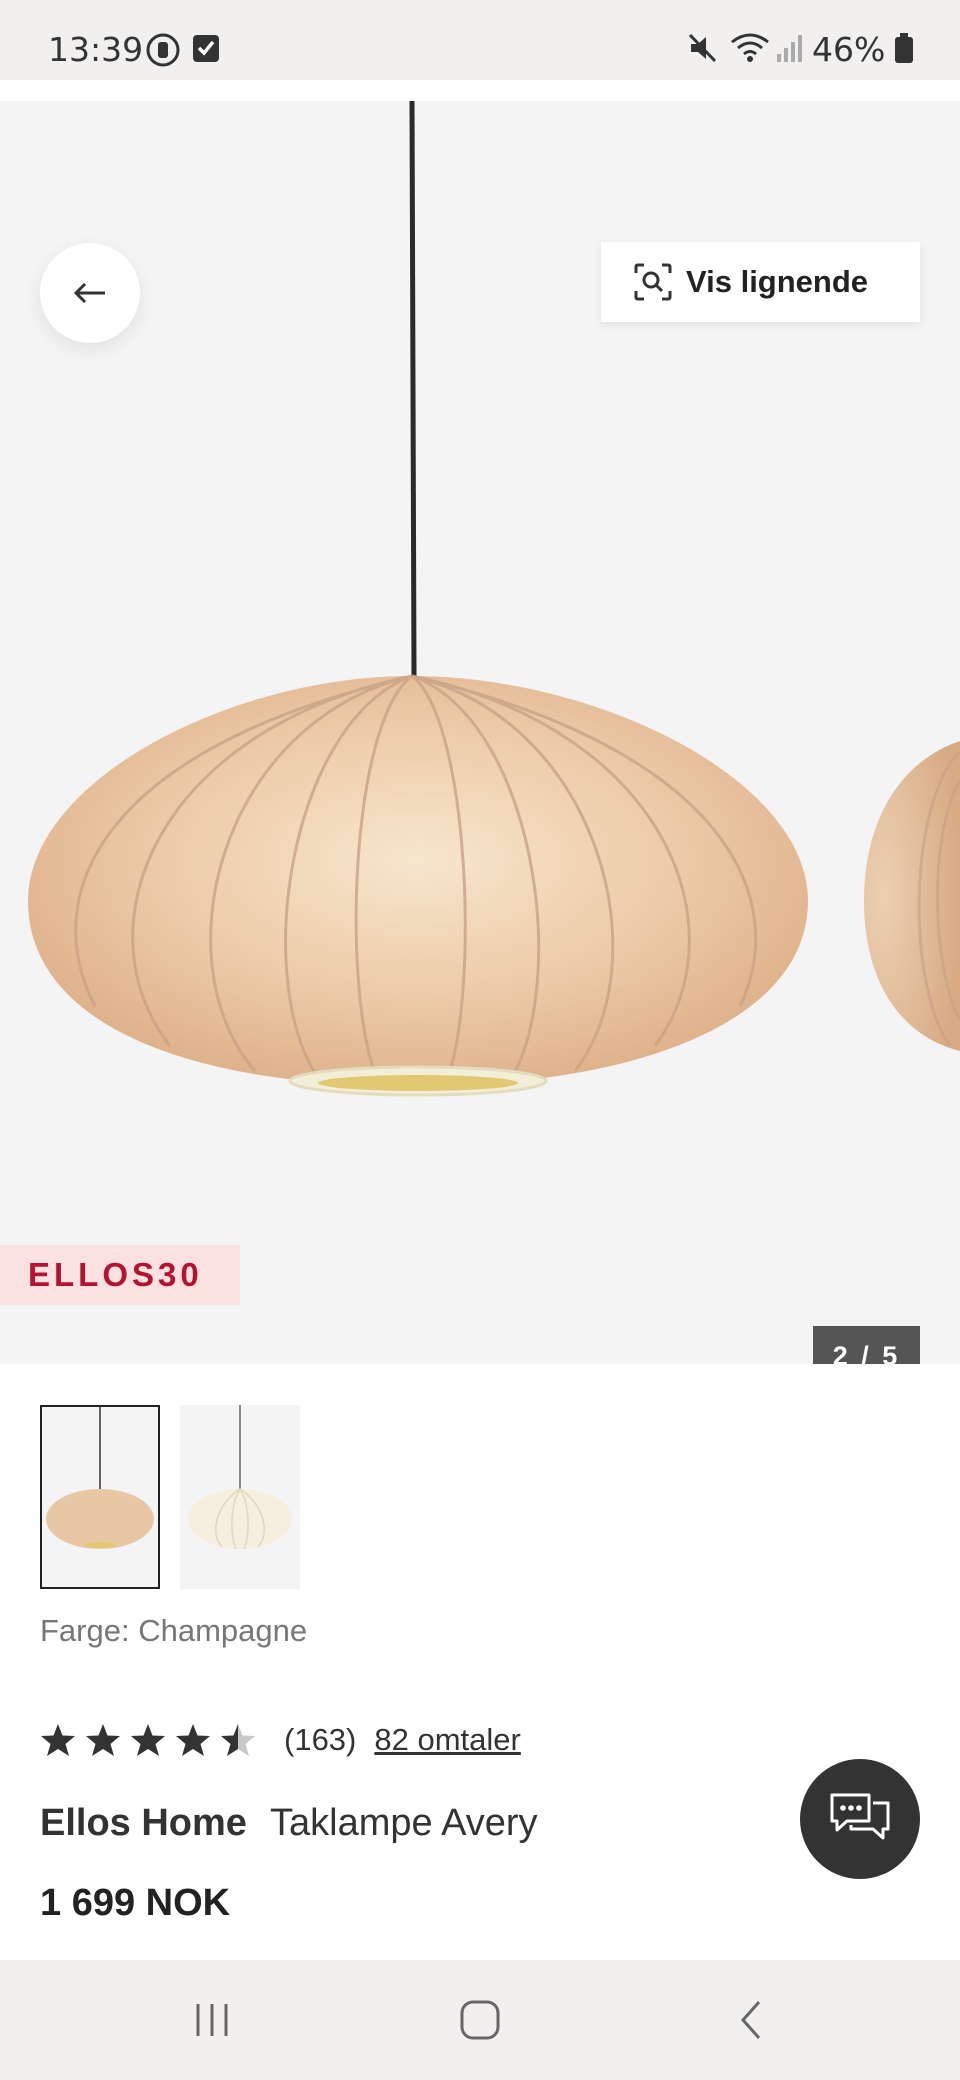 This screenshot has height=2080, width=960. Describe the element at coordinates (143, 1823) in the screenshot. I see `product-brand: Ellos Home` at that location.